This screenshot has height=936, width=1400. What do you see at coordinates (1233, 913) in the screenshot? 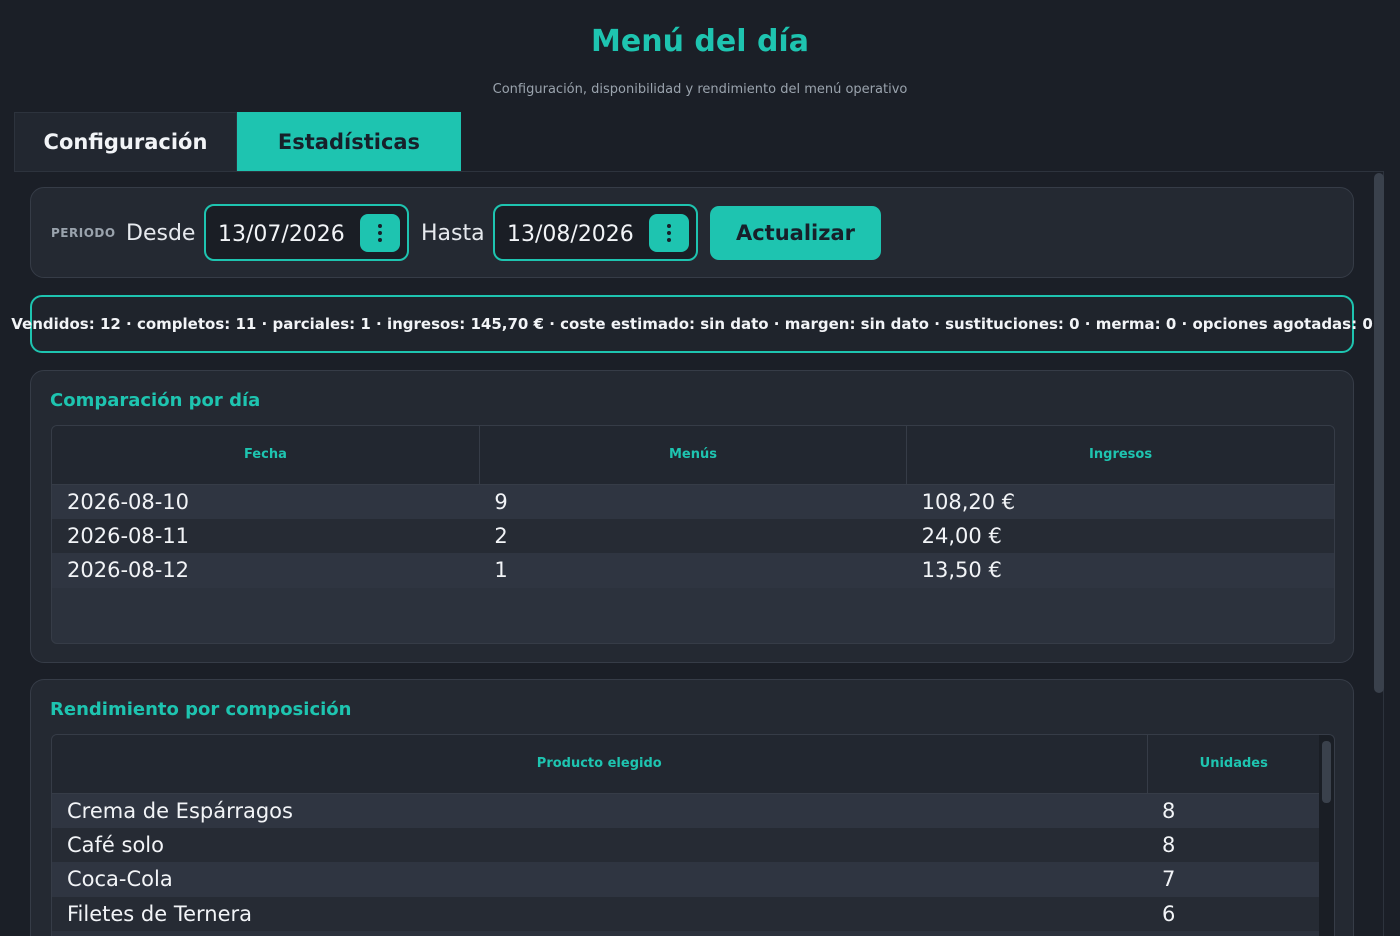
I see `cell-unidades: 6` at bounding box center [1233, 913].